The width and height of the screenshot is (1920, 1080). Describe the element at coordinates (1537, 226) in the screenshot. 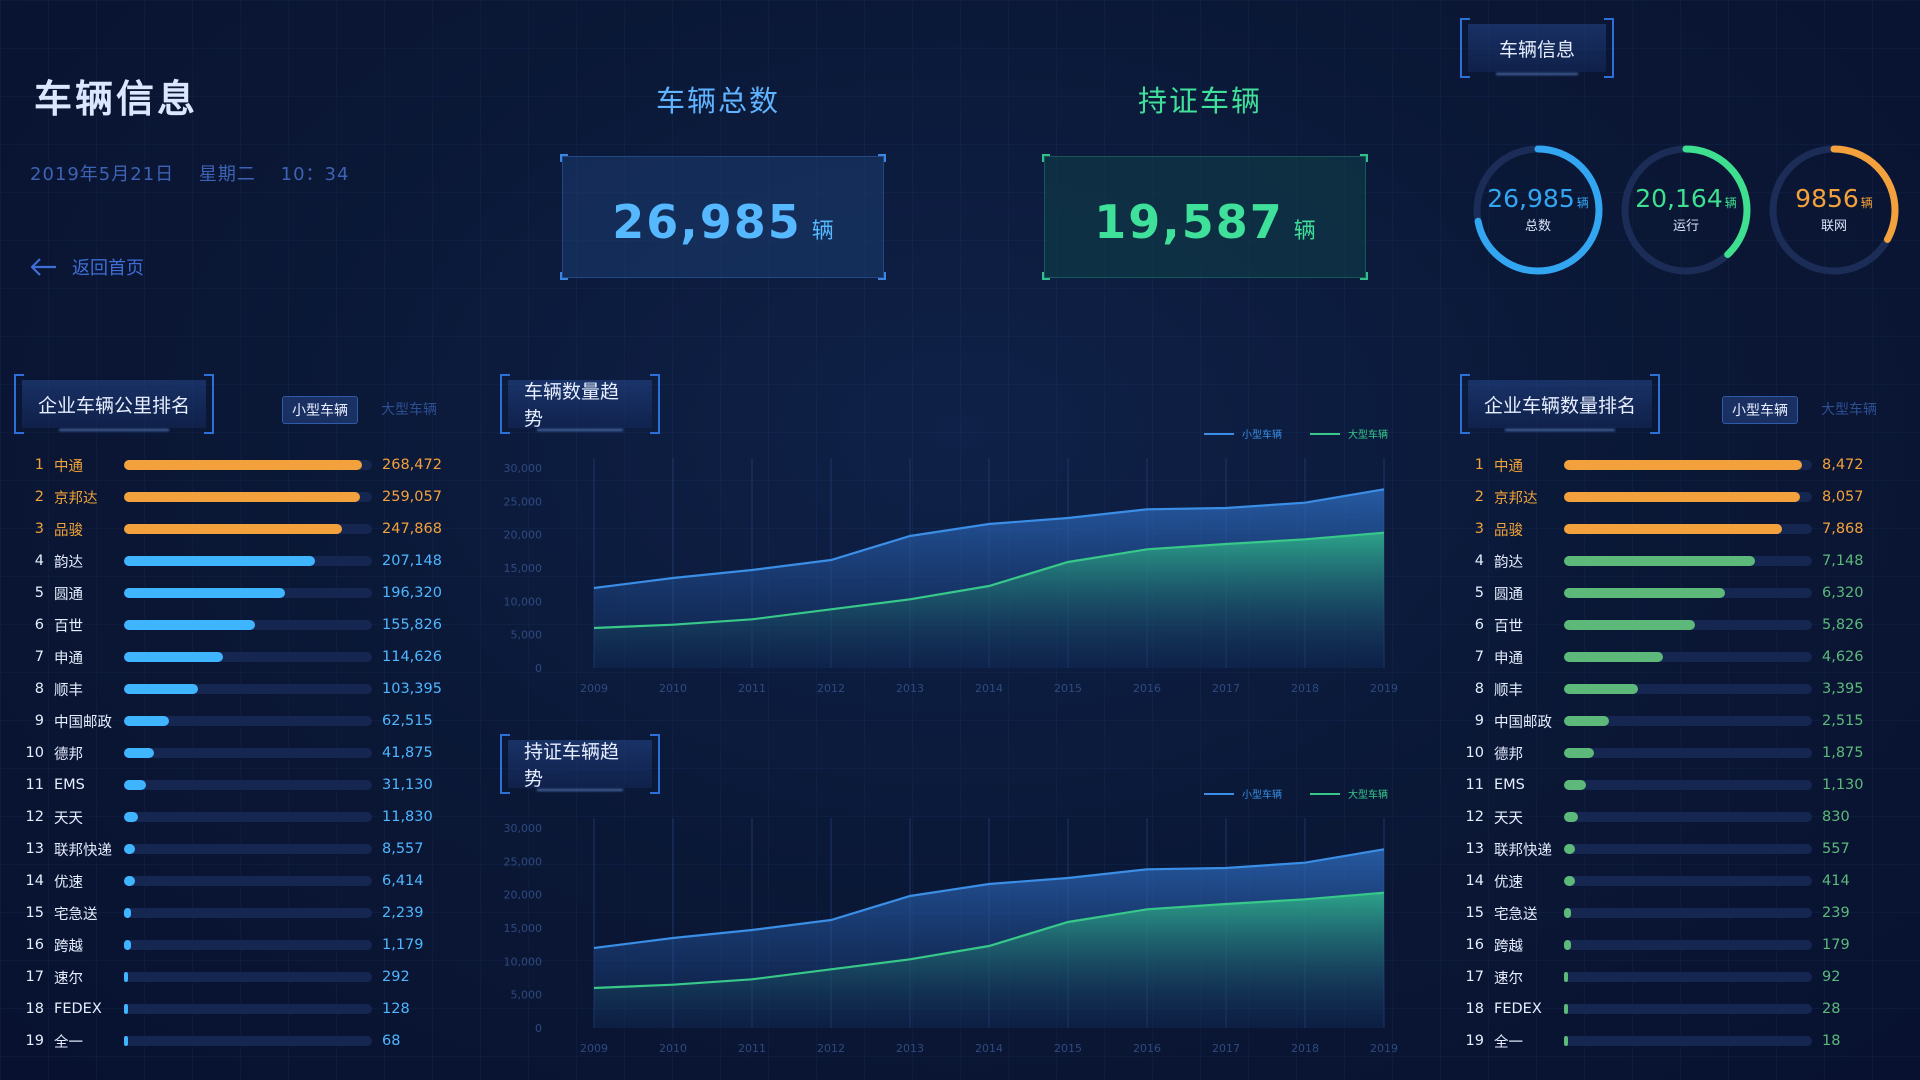

I see `ring-label: 总数` at that location.